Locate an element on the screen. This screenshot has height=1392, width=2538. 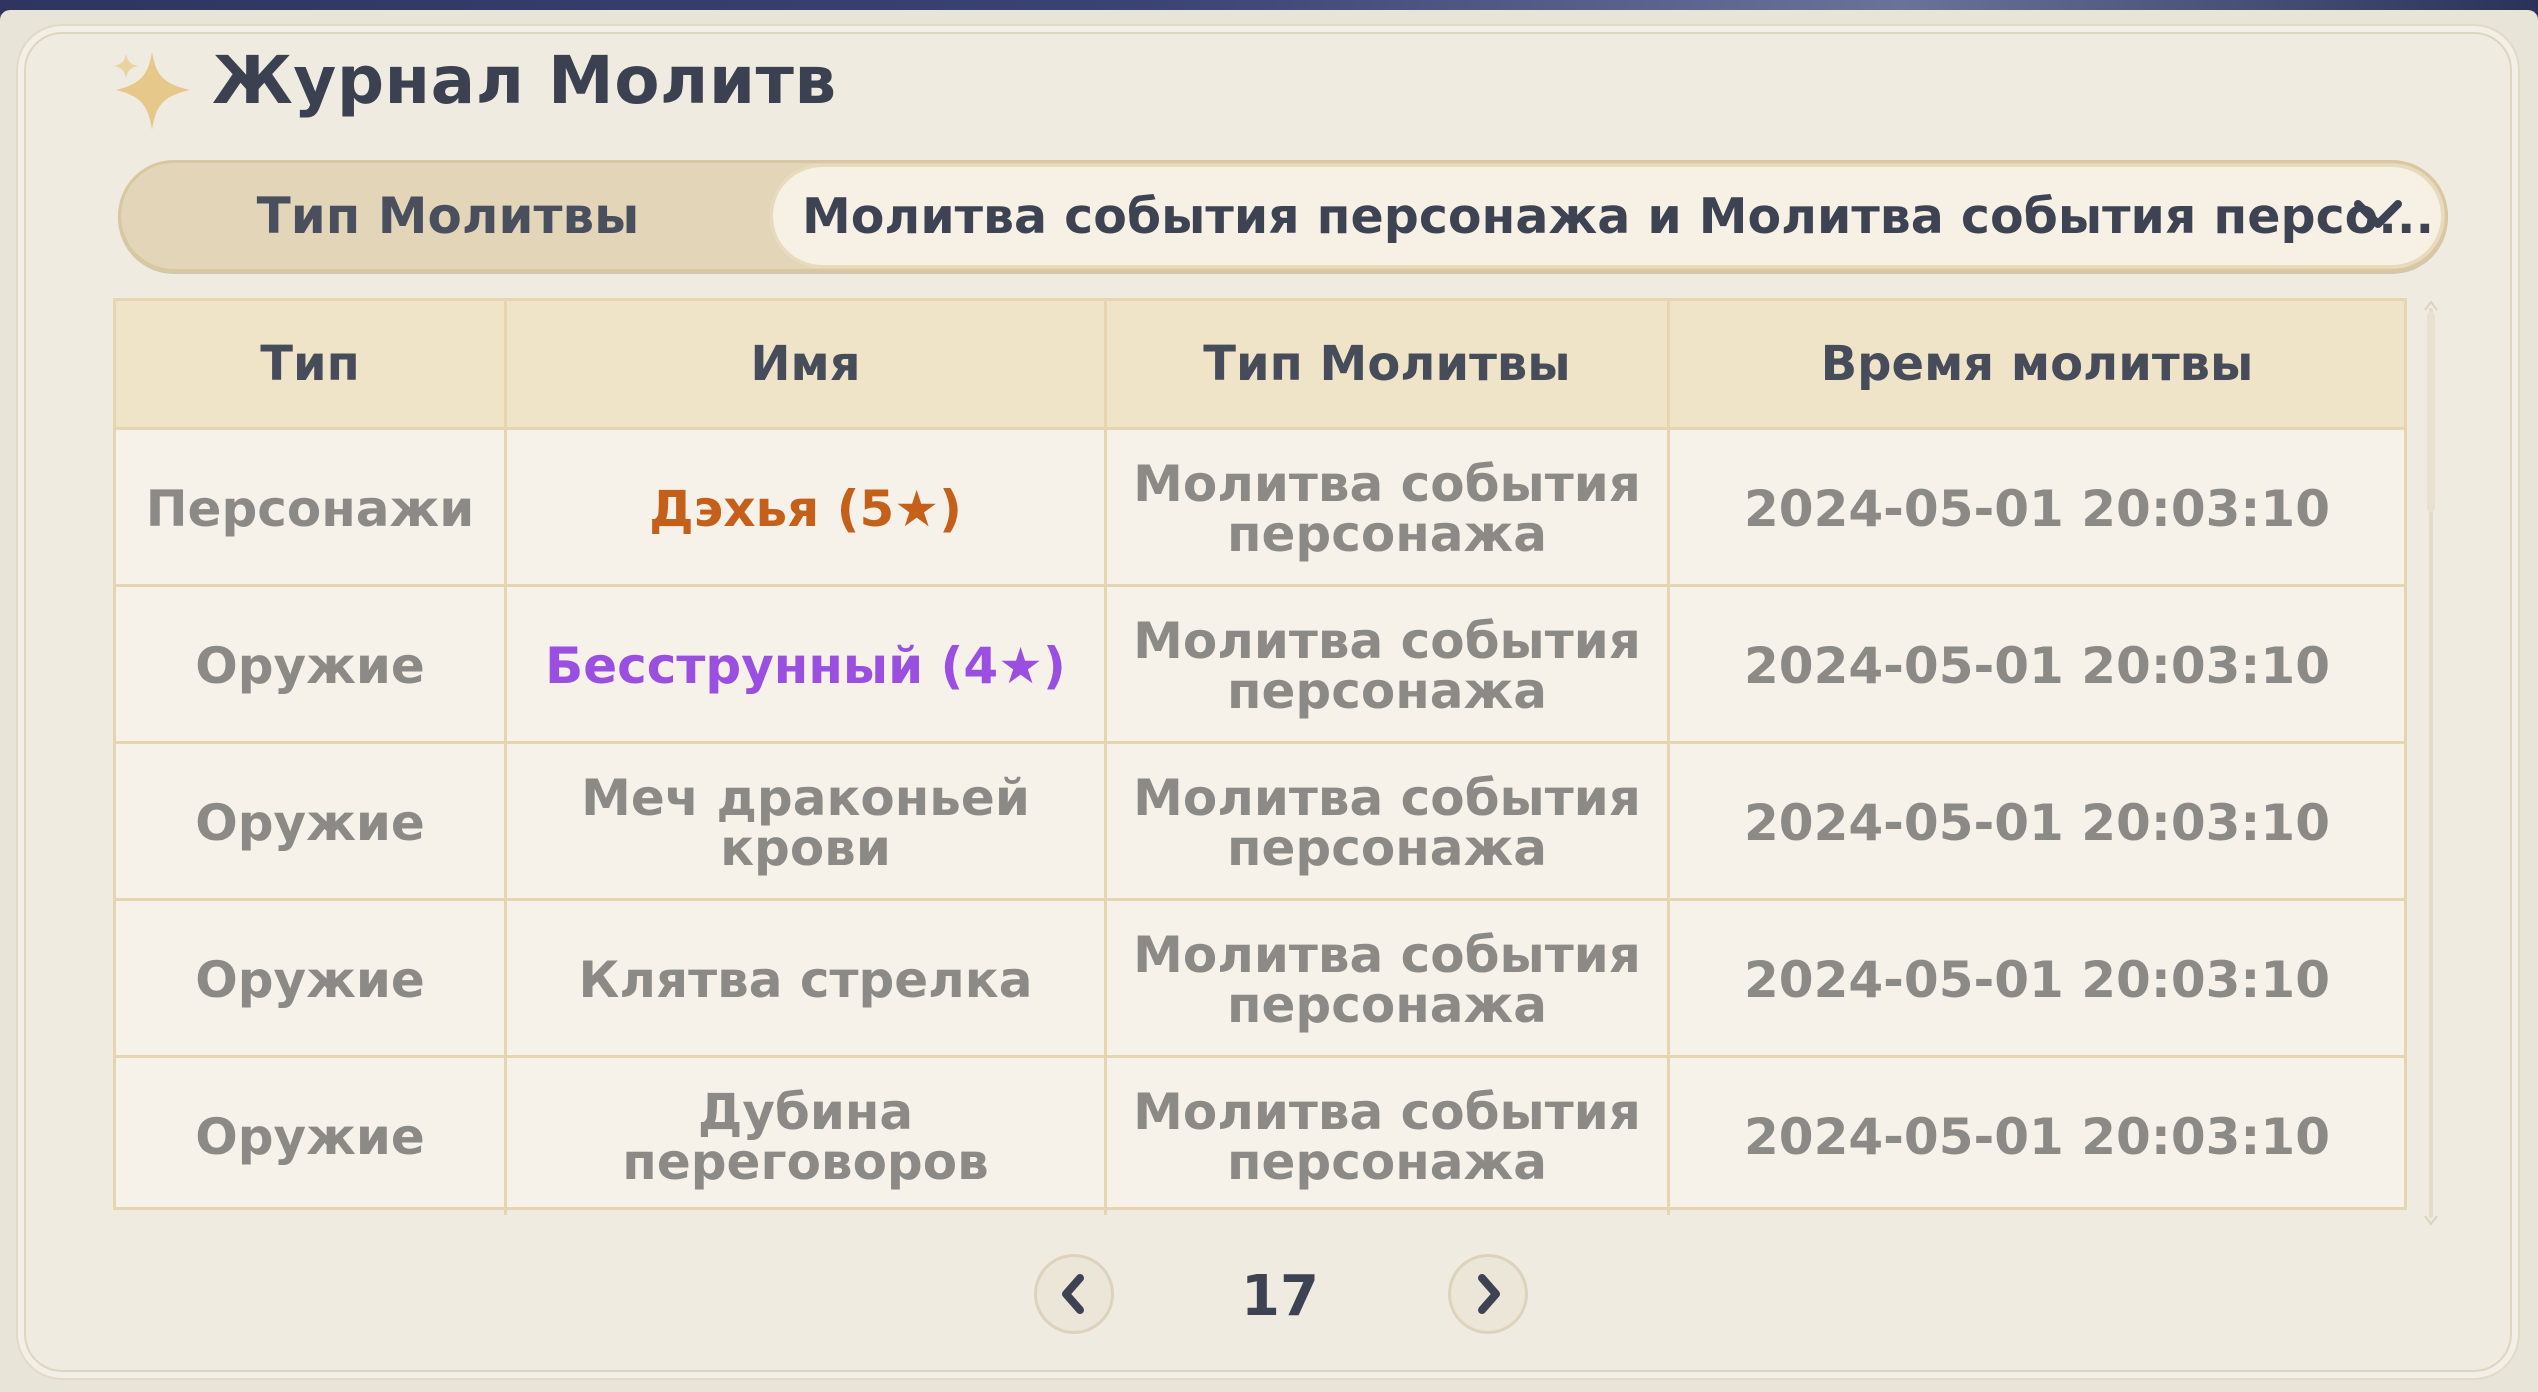
header-wish-type: Тип Молитвы is located at coordinates (1388, 364).